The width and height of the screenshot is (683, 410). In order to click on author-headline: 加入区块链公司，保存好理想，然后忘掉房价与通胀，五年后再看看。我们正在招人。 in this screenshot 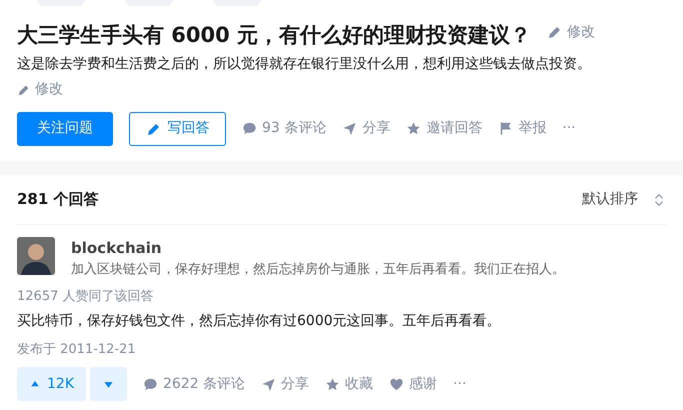, I will do `click(318, 269)`.